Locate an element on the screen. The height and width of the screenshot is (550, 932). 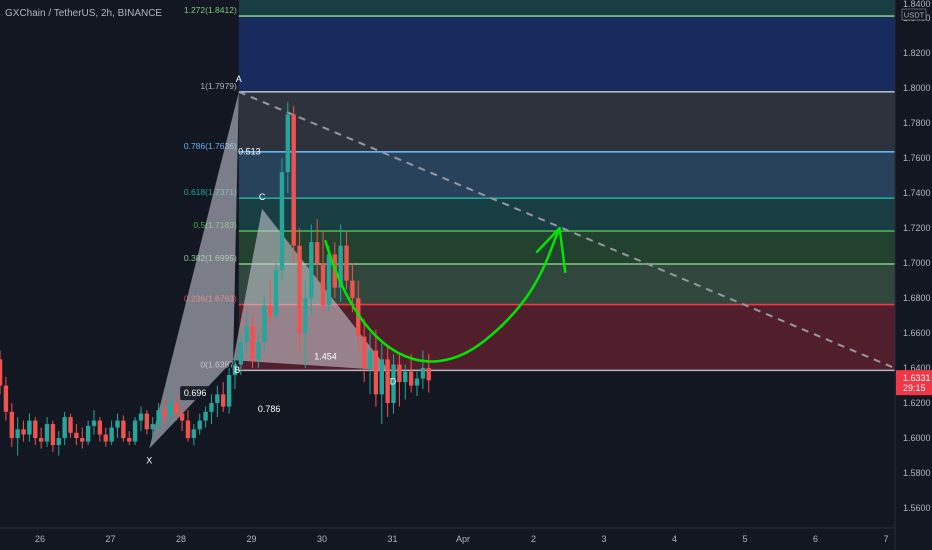
ratio-label-2: 0.786 is located at coordinates (269, 409).